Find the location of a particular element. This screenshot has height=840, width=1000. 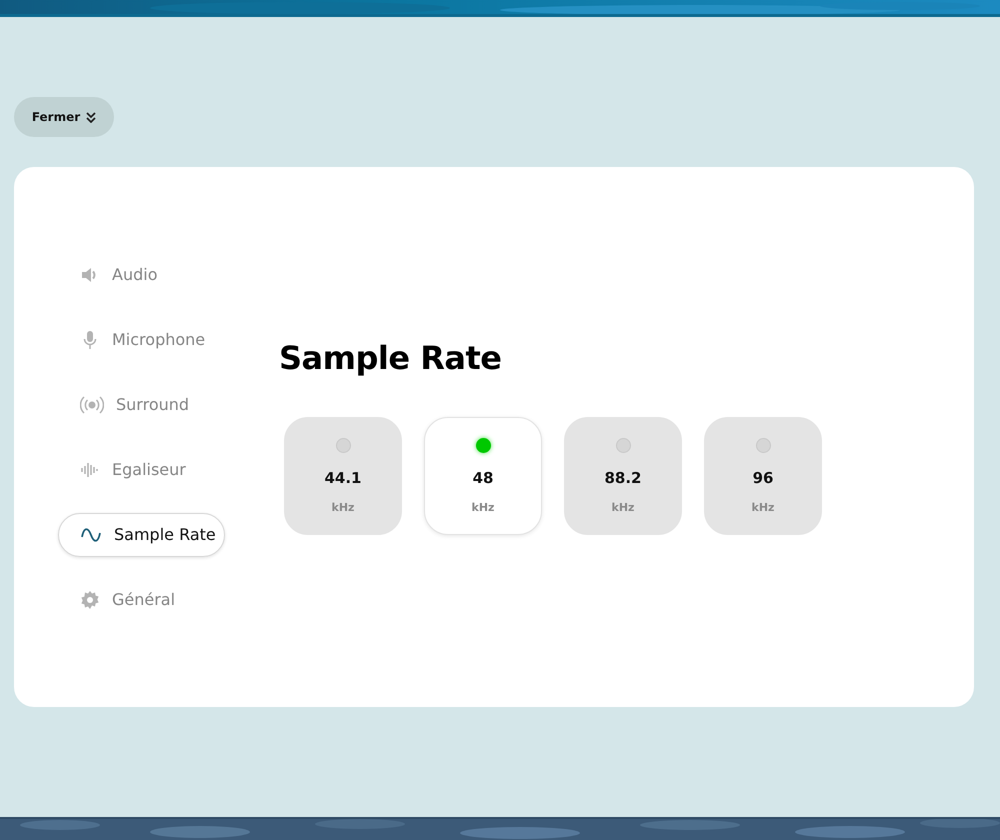

chevron-down-icon is located at coordinates (91, 117).